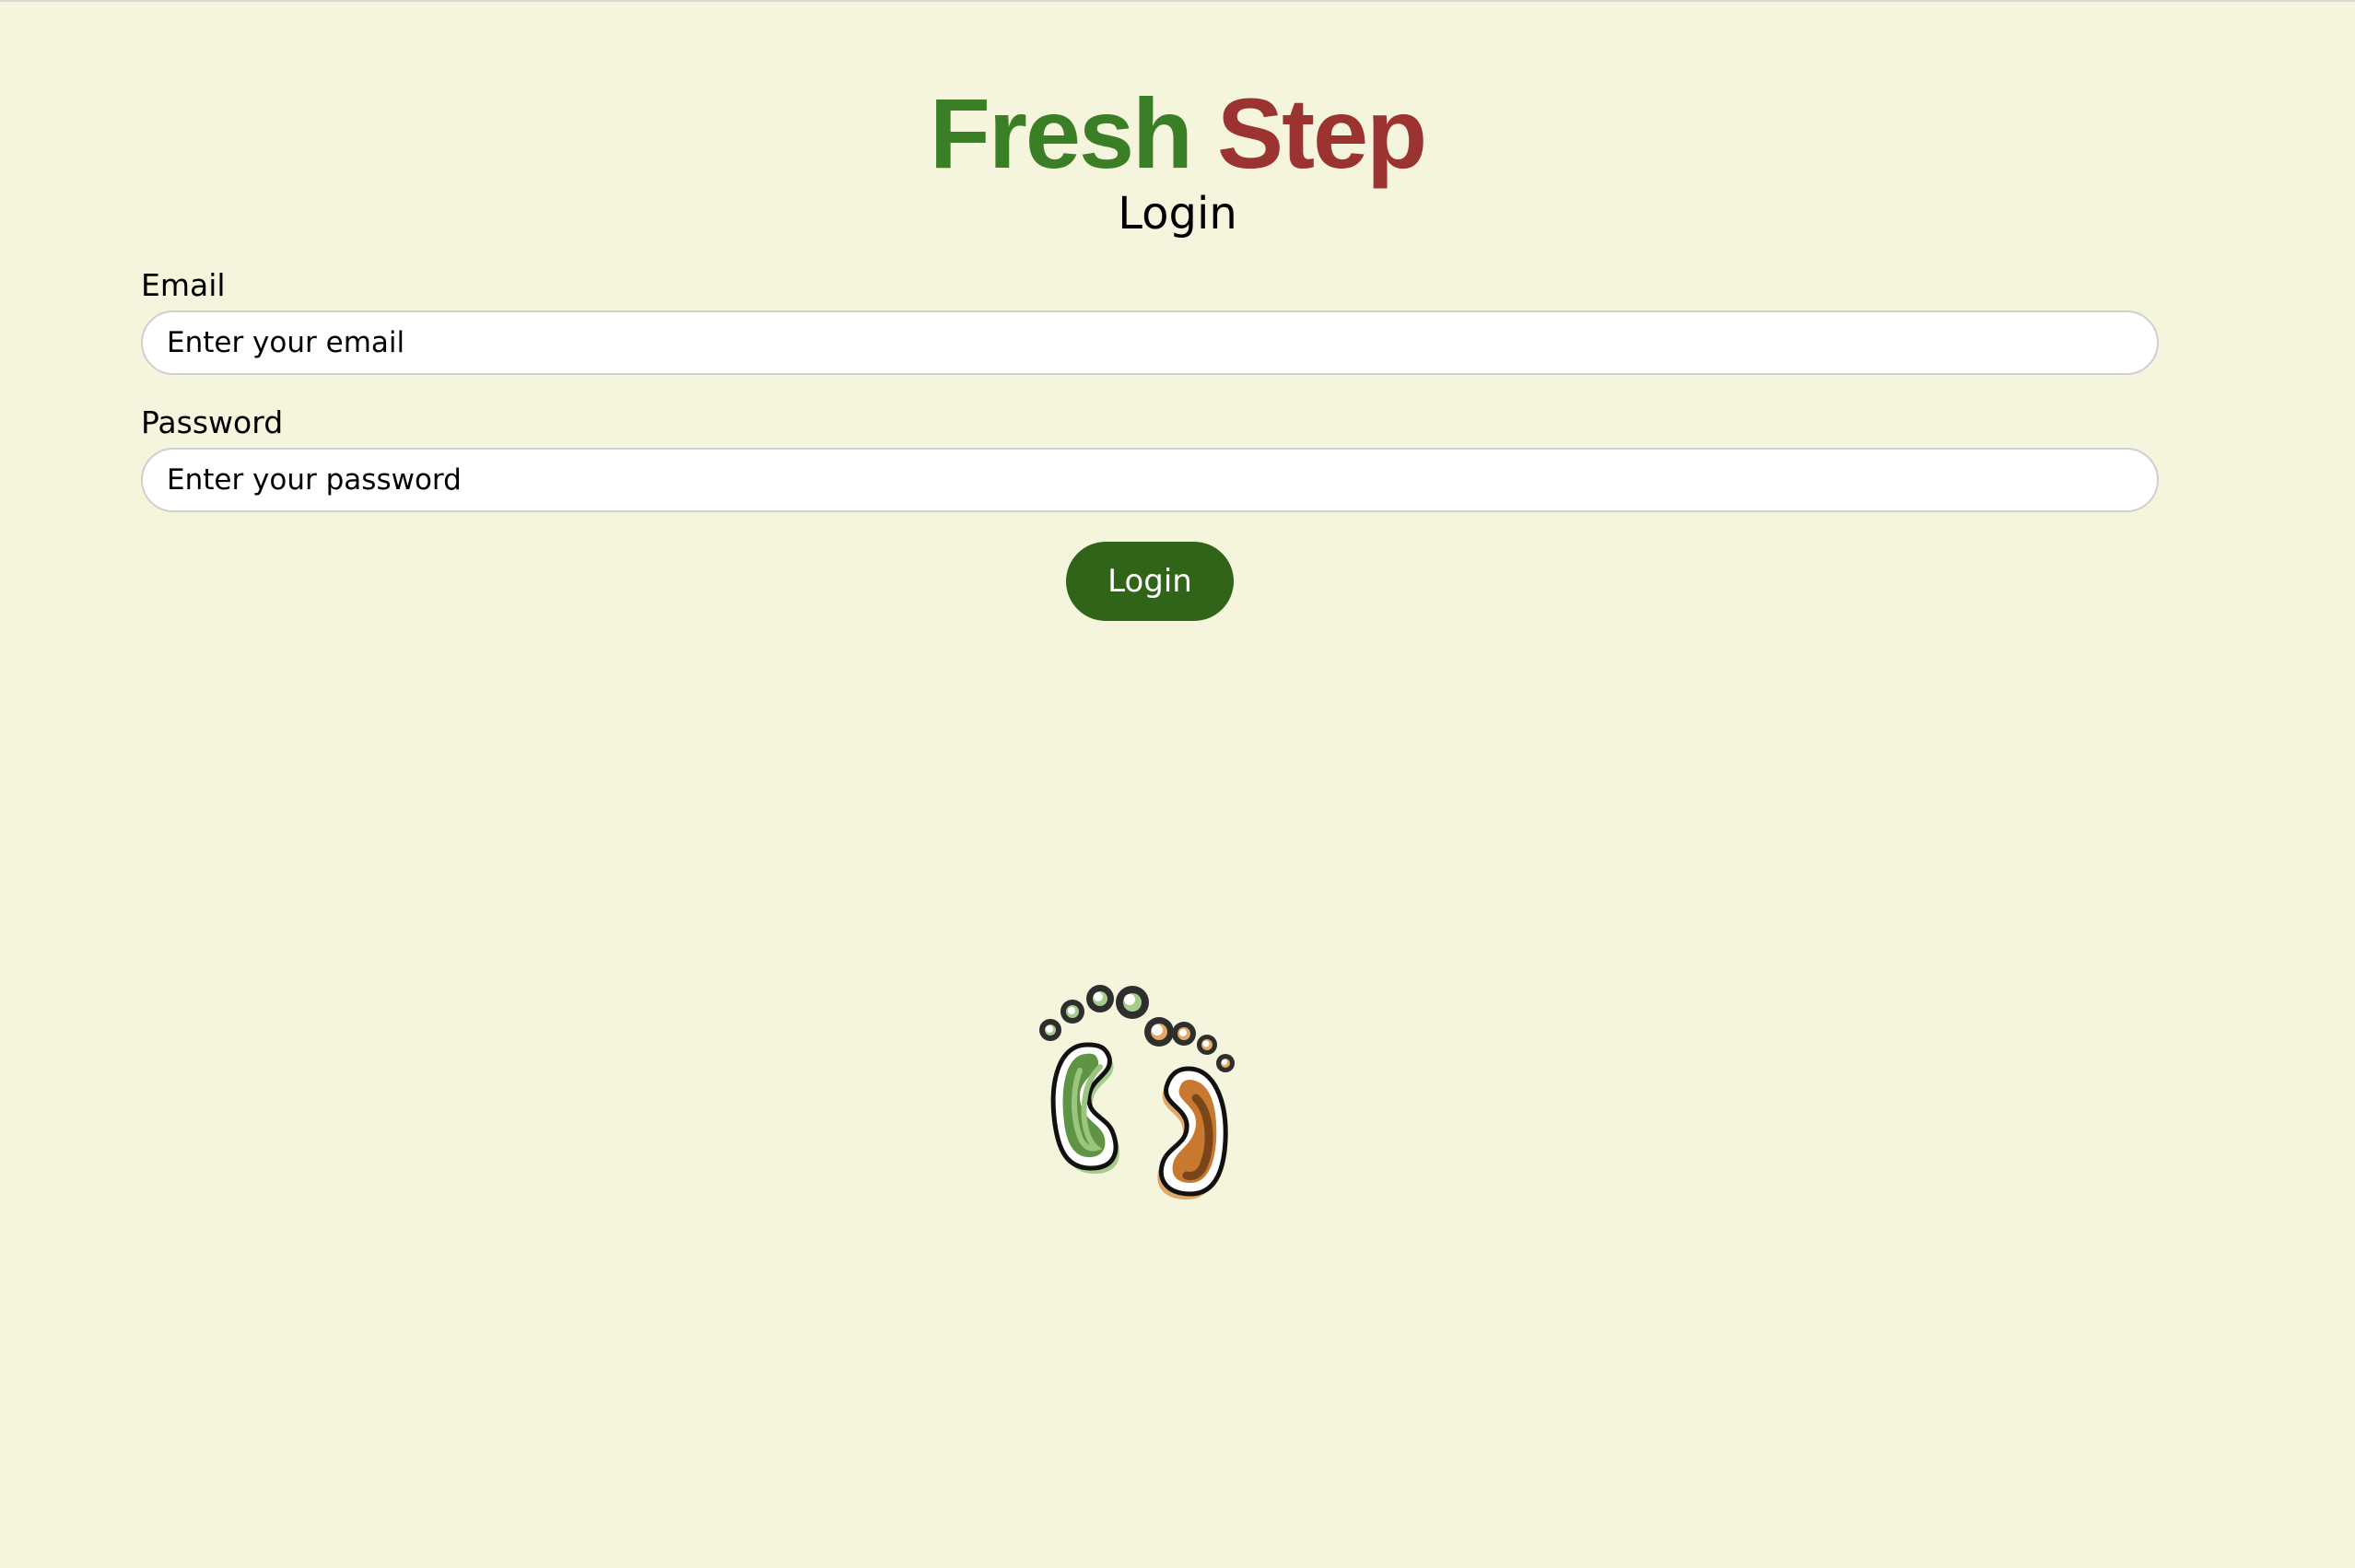 This screenshot has width=2355, height=1568. What do you see at coordinates (1177, 1) in the screenshot?
I see `top-divider` at bounding box center [1177, 1].